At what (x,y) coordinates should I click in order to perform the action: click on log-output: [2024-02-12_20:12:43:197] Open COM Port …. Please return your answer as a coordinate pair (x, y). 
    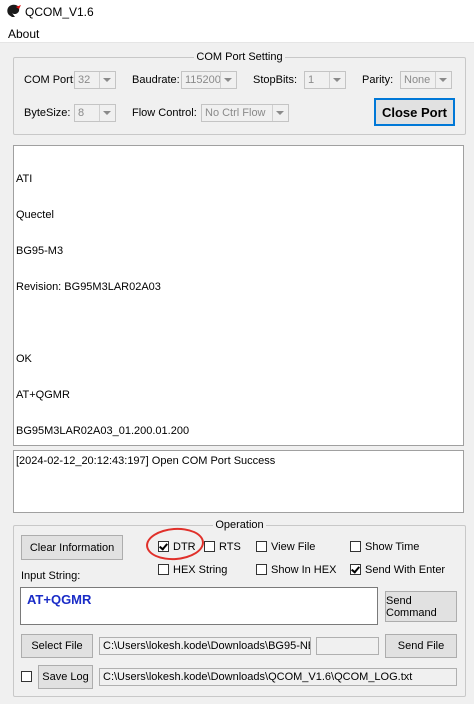
    Looking at the image, I should click on (238, 481).